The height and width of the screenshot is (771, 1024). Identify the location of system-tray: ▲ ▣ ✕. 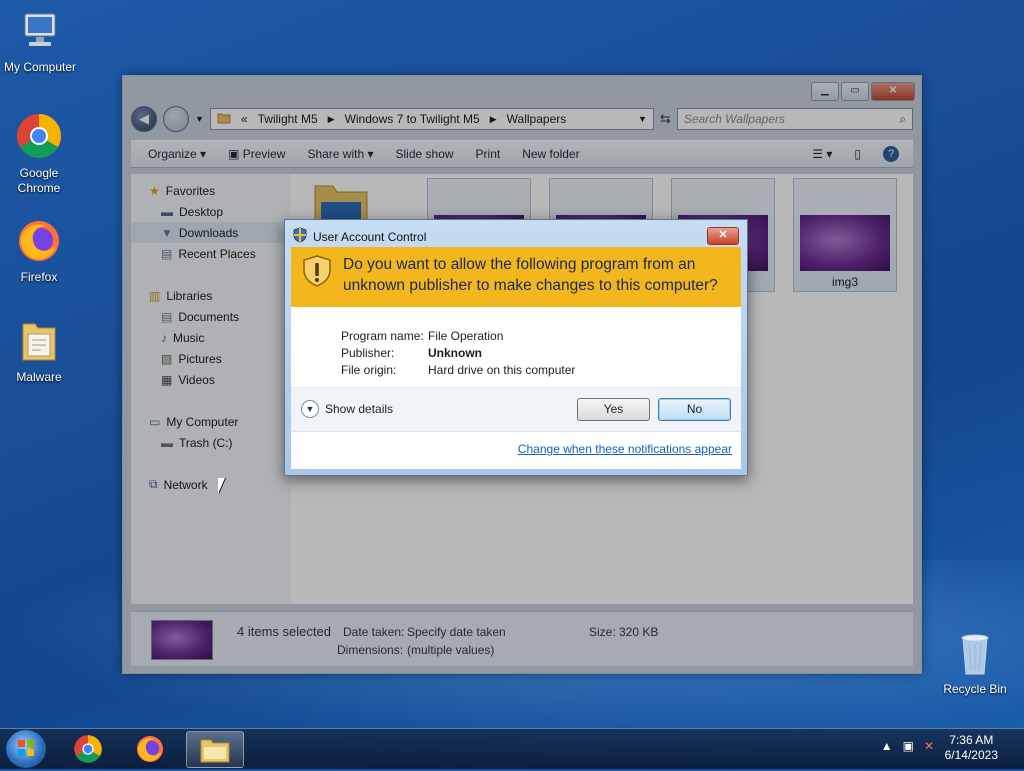
(907, 746).